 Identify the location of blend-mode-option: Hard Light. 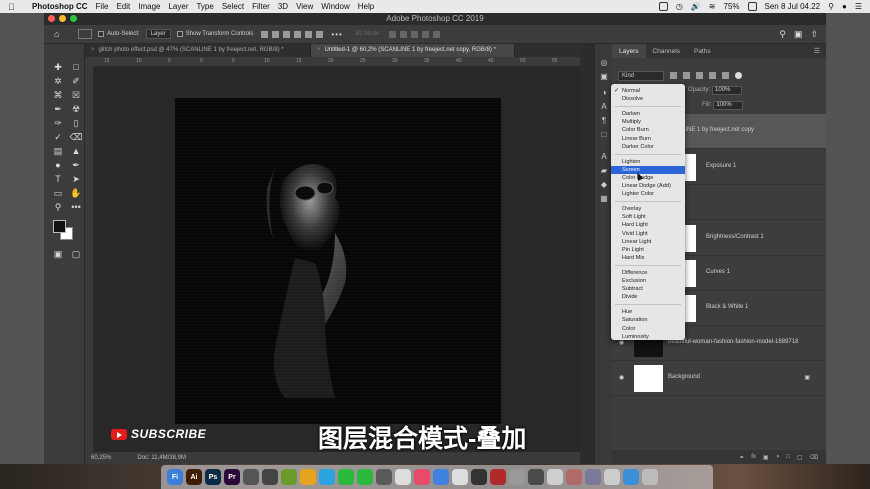
(648, 225).